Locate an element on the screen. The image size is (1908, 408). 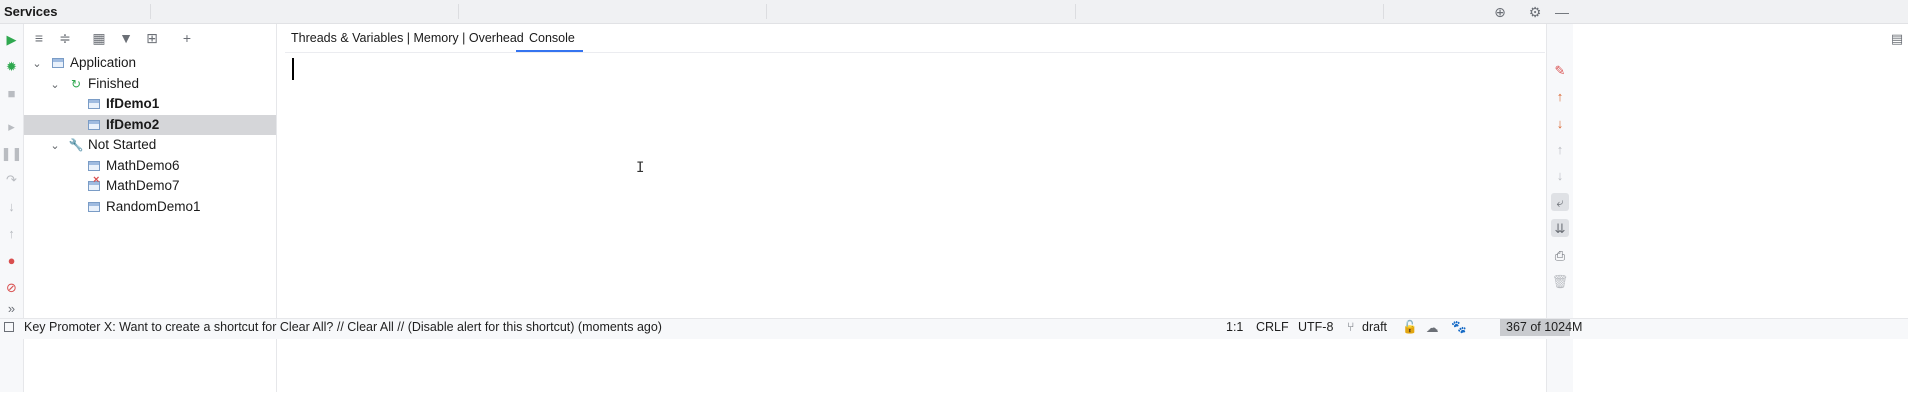
tree-node-mathdemo6: MathDemo6 is located at coordinates (150, 166).